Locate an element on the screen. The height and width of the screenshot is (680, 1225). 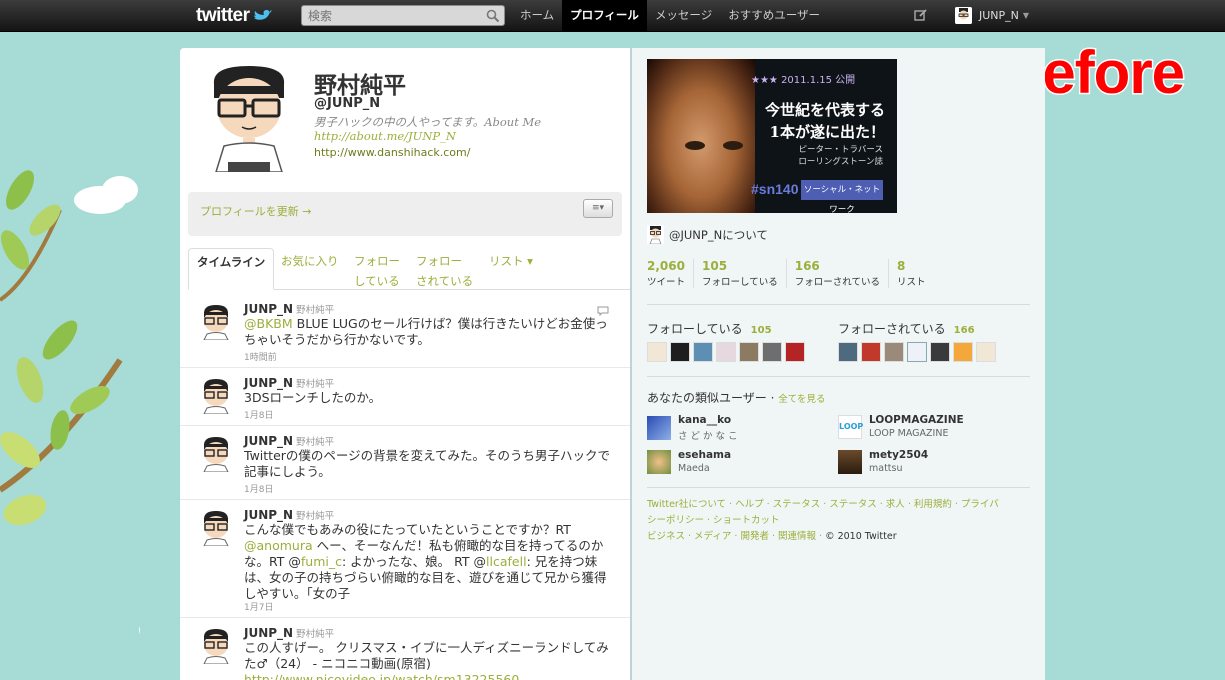
copyright: © 2010 Twitter is located at coordinates (861, 536).